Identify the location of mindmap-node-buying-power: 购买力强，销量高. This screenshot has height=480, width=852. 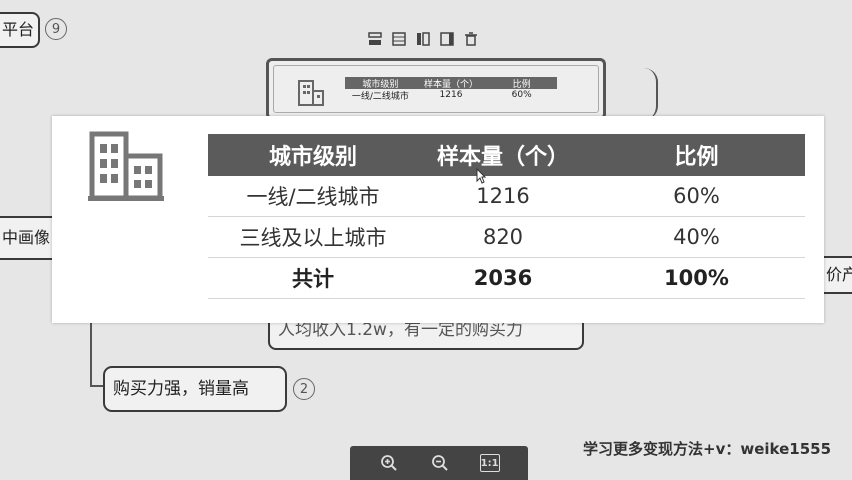
(195, 389).